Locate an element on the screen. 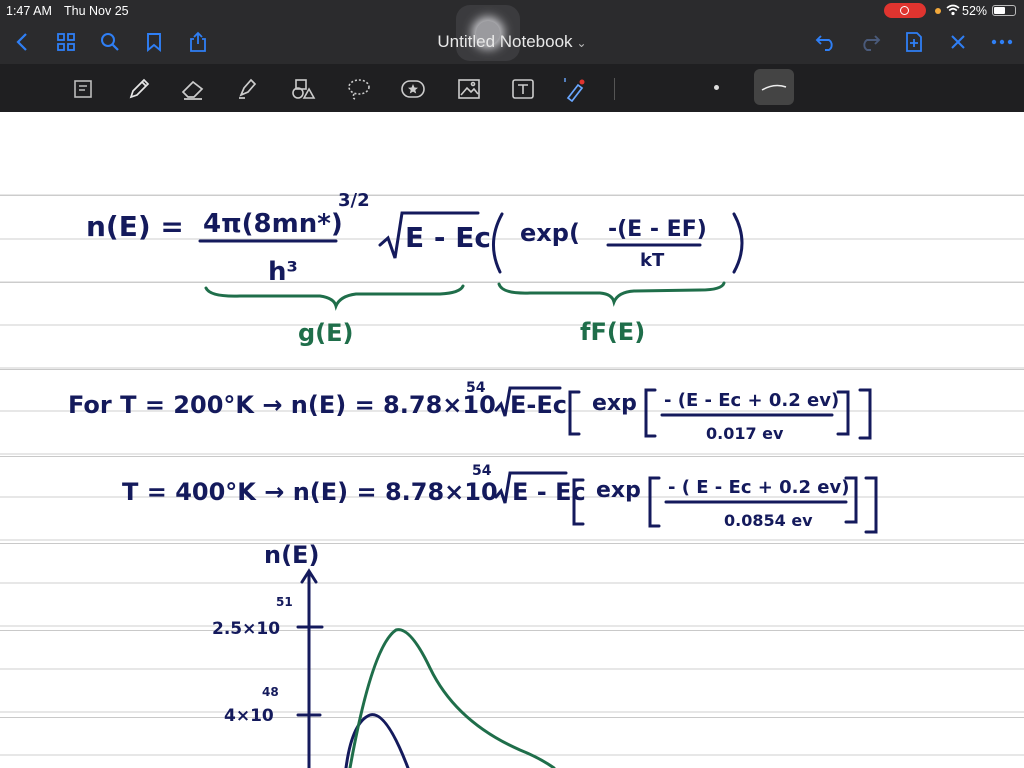 The image size is (1024, 768). line2-exp-word: exp is located at coordinates (614, 403).